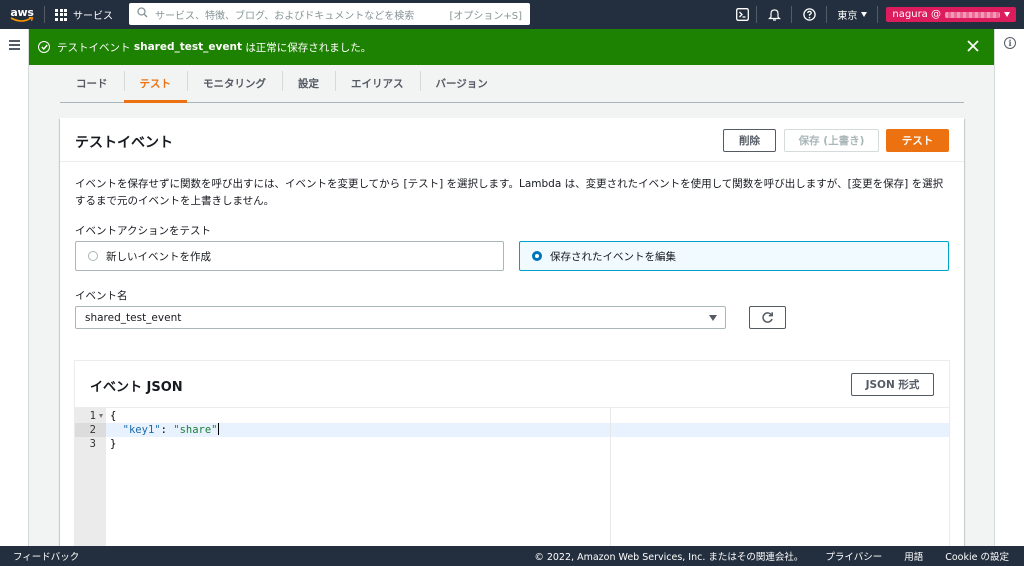  What do you see at coordinates (44, 47) in the screenshot?
I see `check-circle-icon` at bounding box center [44, 47].